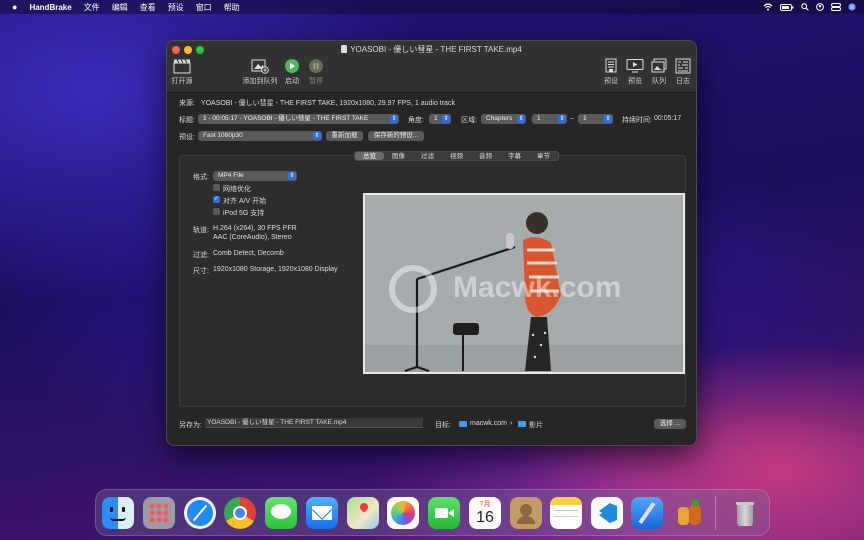 Image resolution: width=864 pixels, height=540 pixels. I want to click on pause-label: 暂停, so click(316, 81).